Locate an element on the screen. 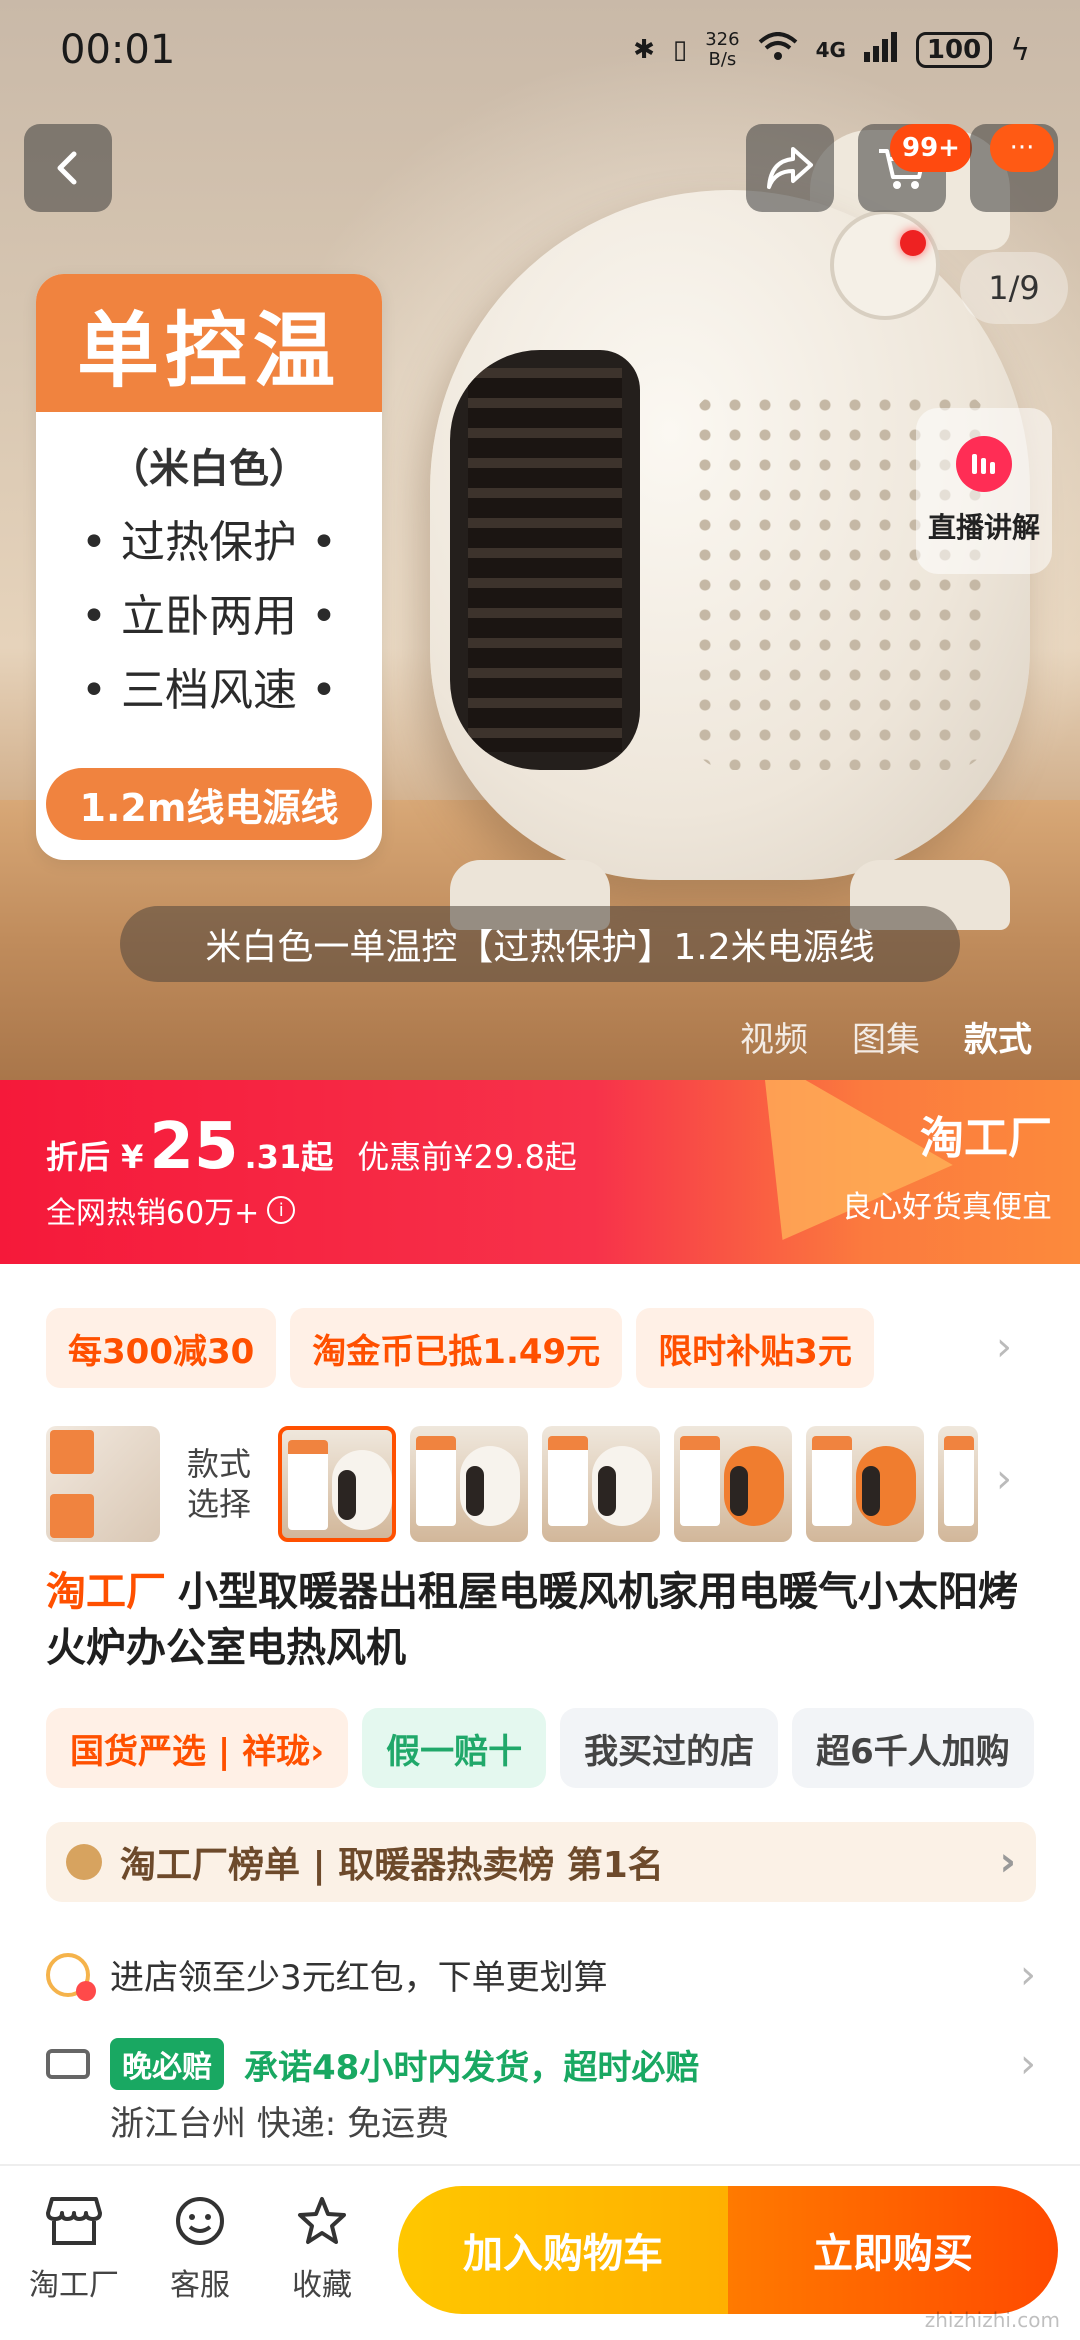 The image size is (1080, 2340). tag-purchased-store: 我买过的店 is located at coordinates (669, 1748).